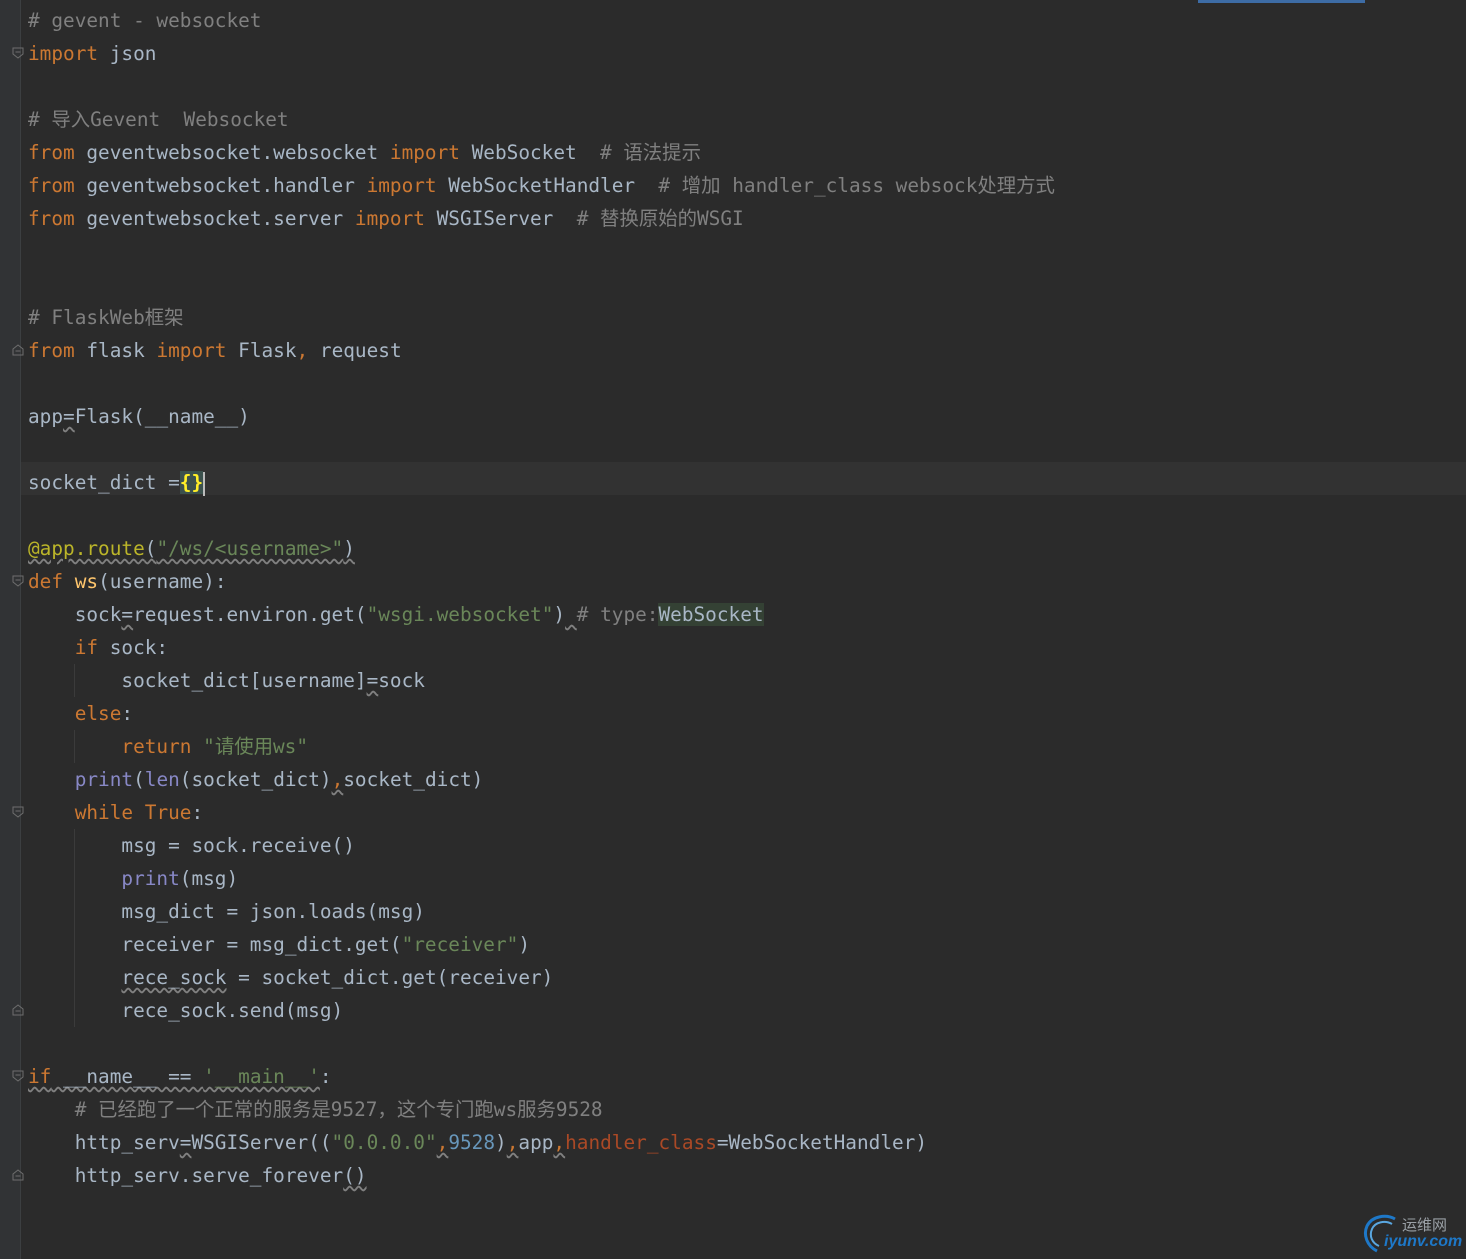  Describe the element at coordinates (856, 185) in the screenshot. I see `code-token: # 增加 handler_class websock处理方式` at that location.